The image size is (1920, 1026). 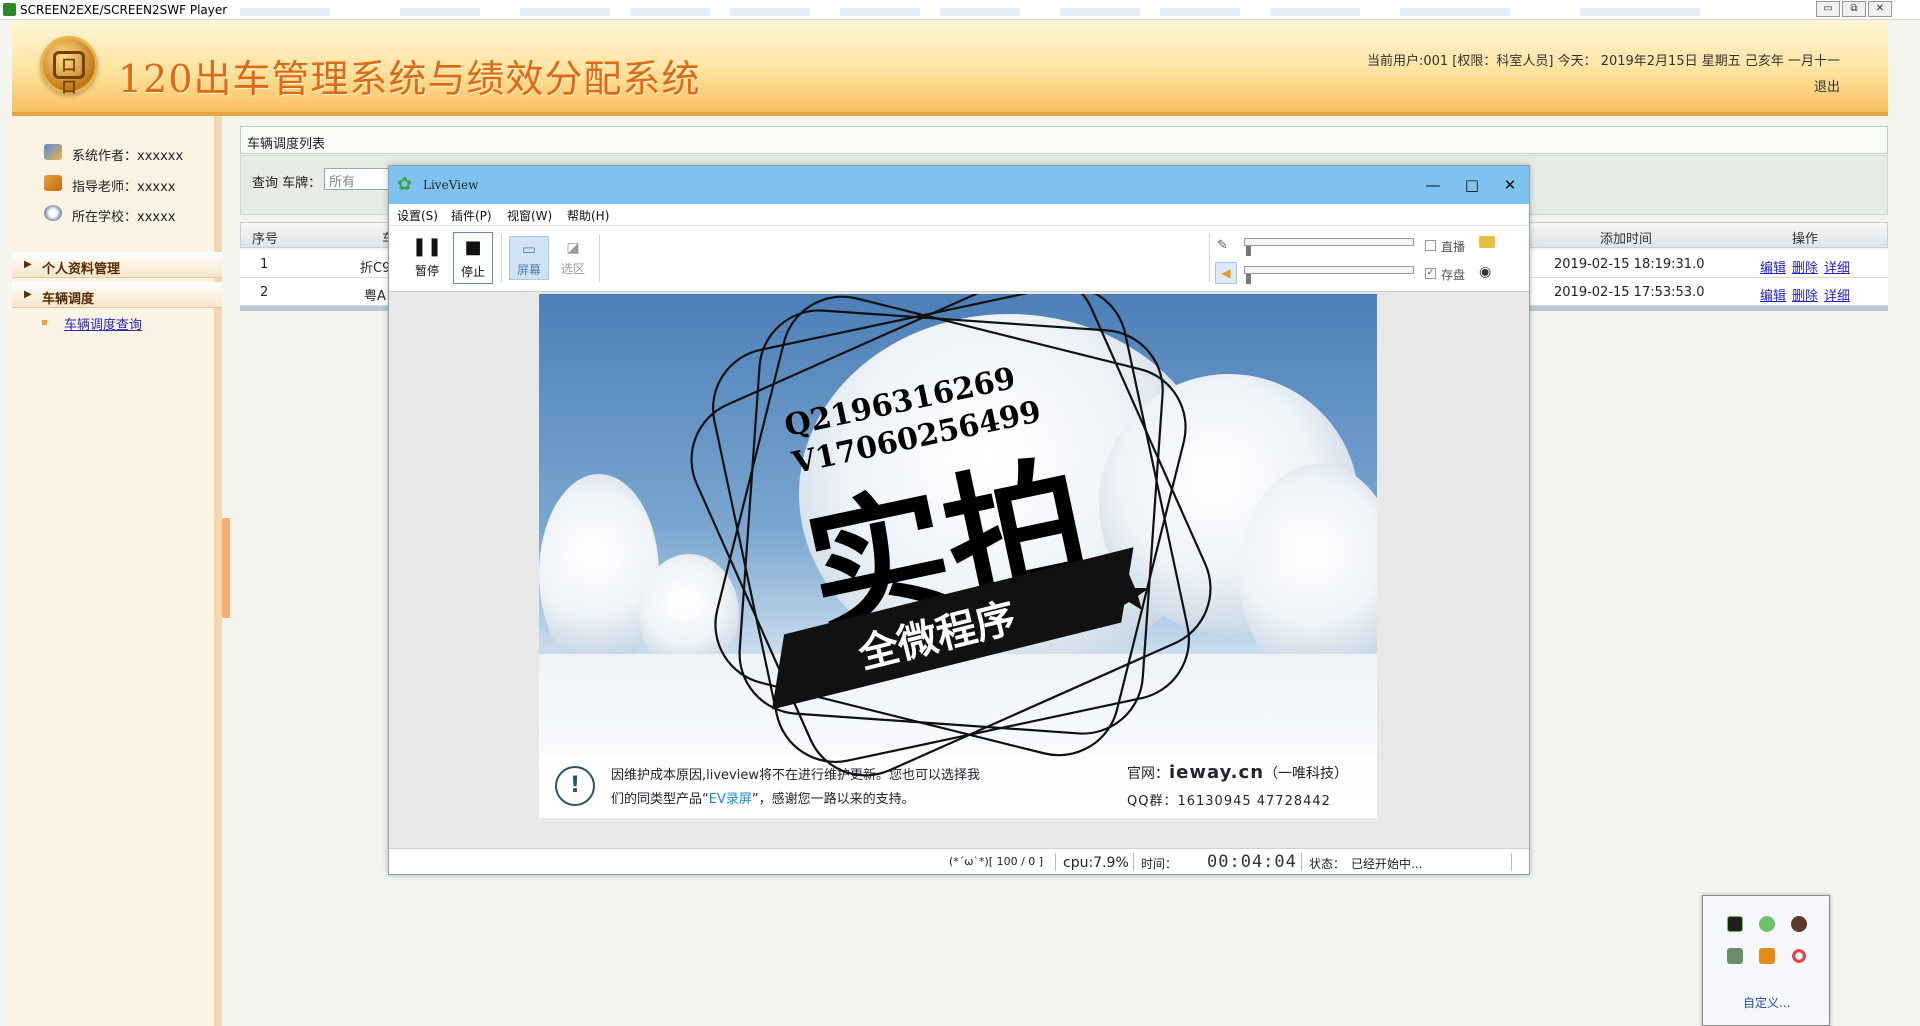 I want to click on menu-help: 帮助(H), so click(x=588, y=215).